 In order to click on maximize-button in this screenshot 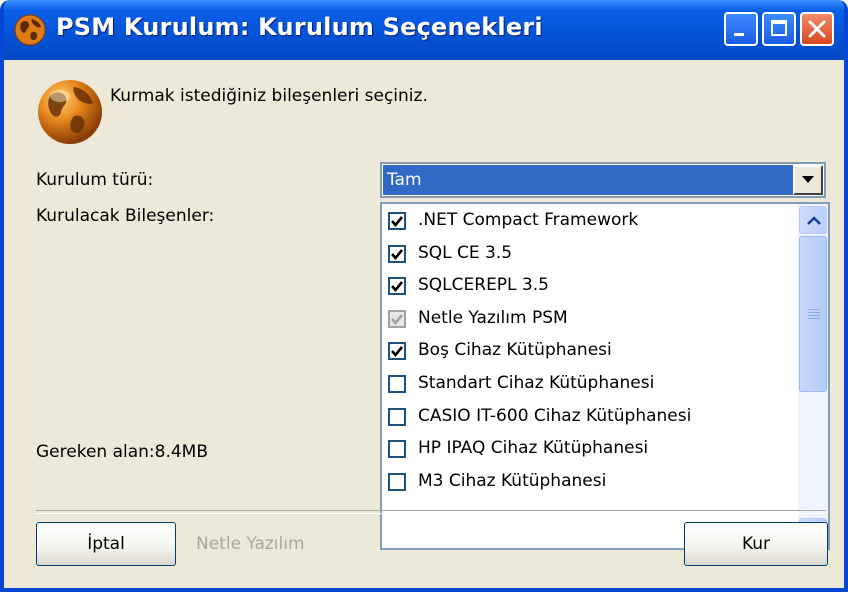, I will do `click(779, 29)`.